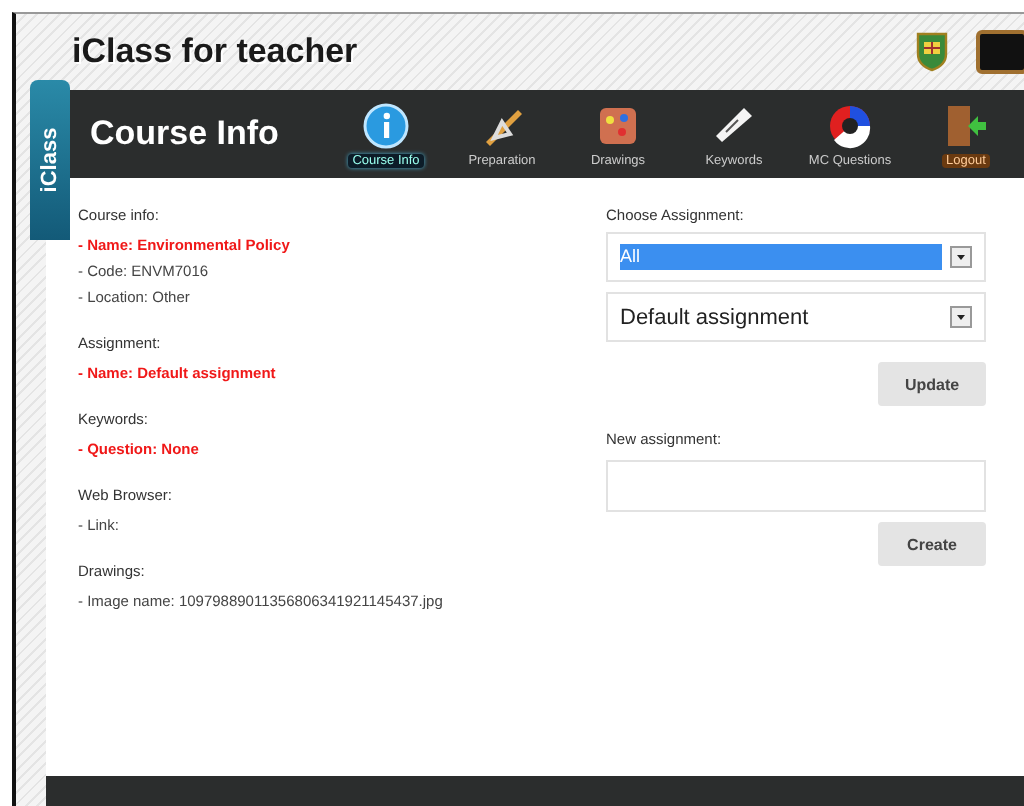 This screenshot has height=806, width=1024. What do you see at coordinates (850, 125) in the screenshot?
I see `wheel-icon` at bounding box center [850, 125].